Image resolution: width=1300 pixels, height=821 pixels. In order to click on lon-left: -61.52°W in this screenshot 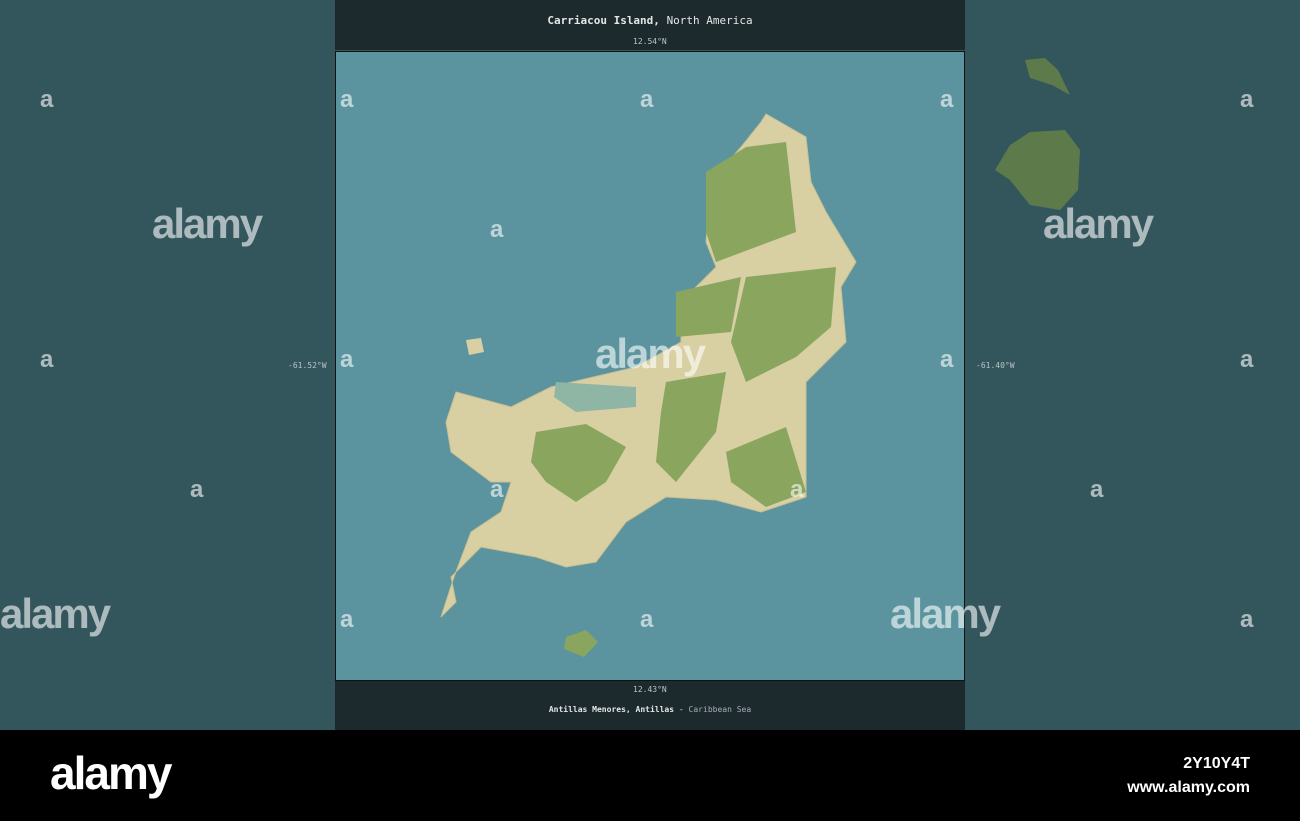, I will do `click(307, 365)`.